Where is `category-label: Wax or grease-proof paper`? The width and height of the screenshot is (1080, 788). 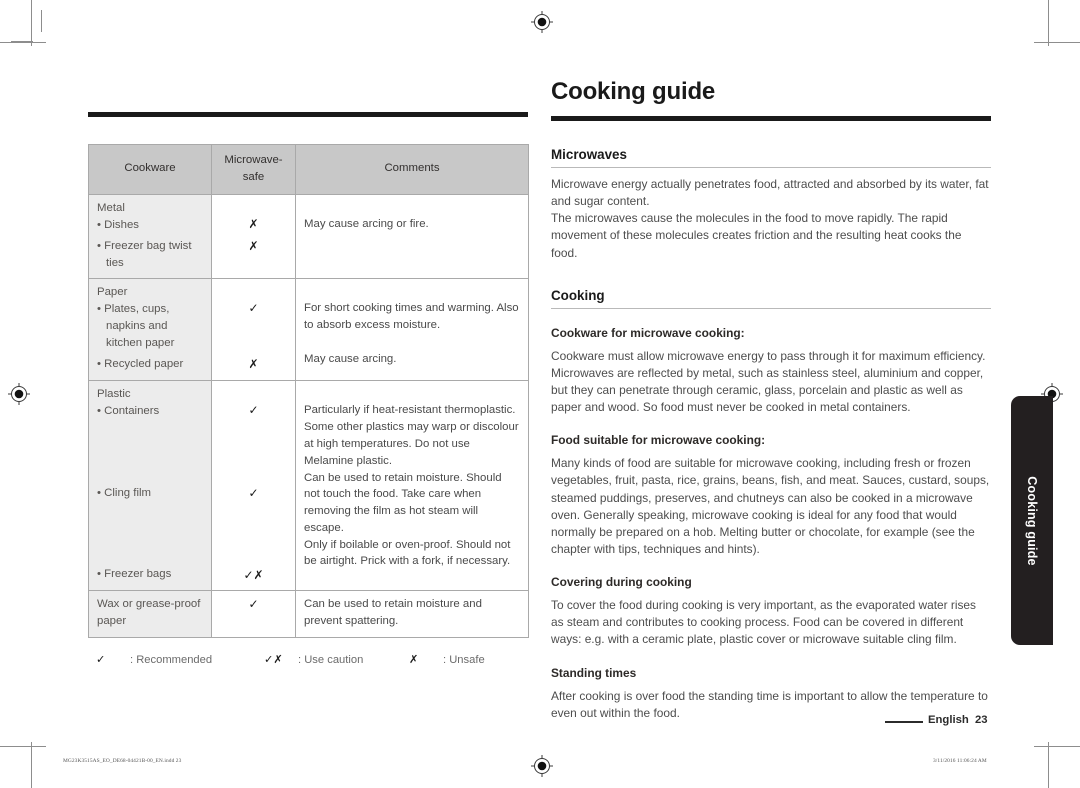
category-label: Wax or grease-proof paper is located at coordinates (149, 613).